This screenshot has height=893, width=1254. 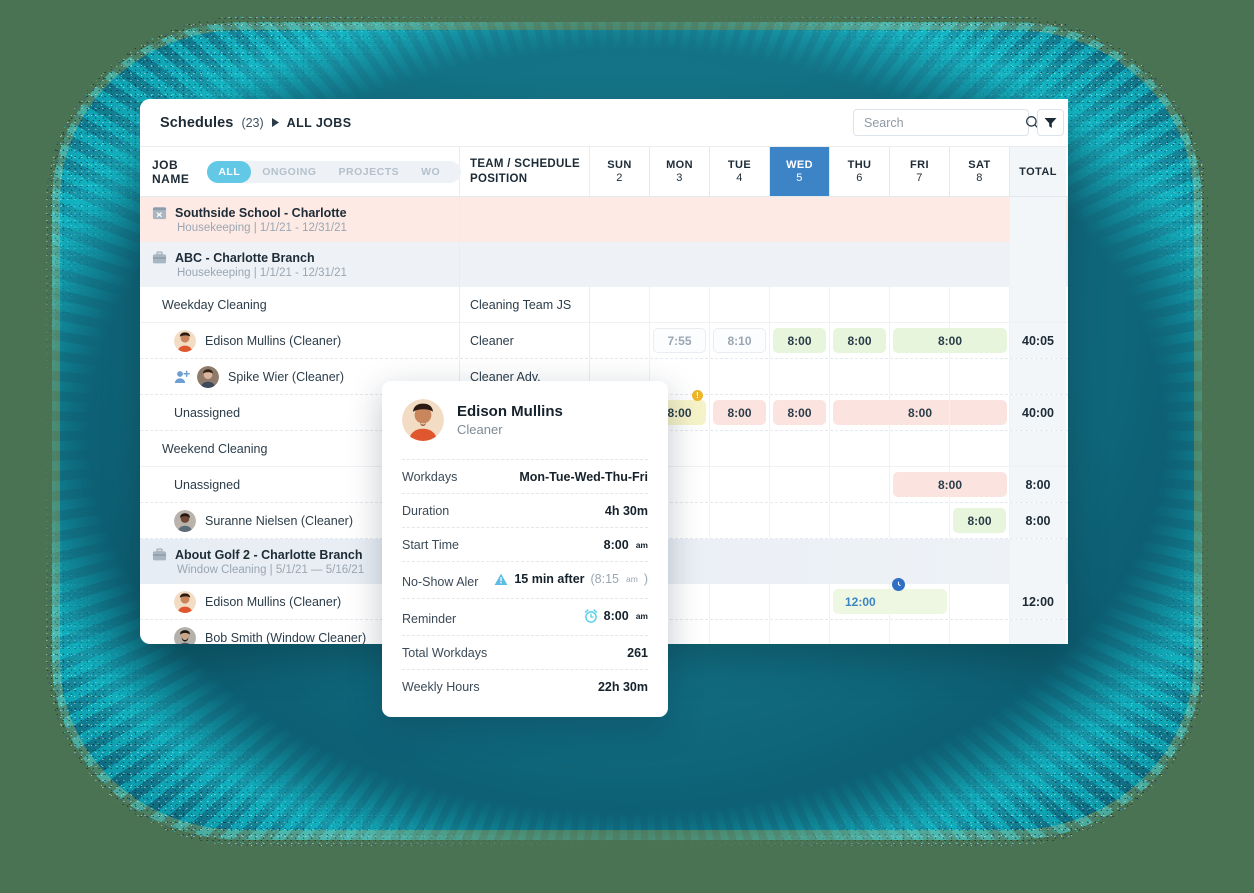 What do you see at coordinates (980, 171) in the screenshot?
I see `header-day-sat: SAT 8` at bounding box center [980, 171].